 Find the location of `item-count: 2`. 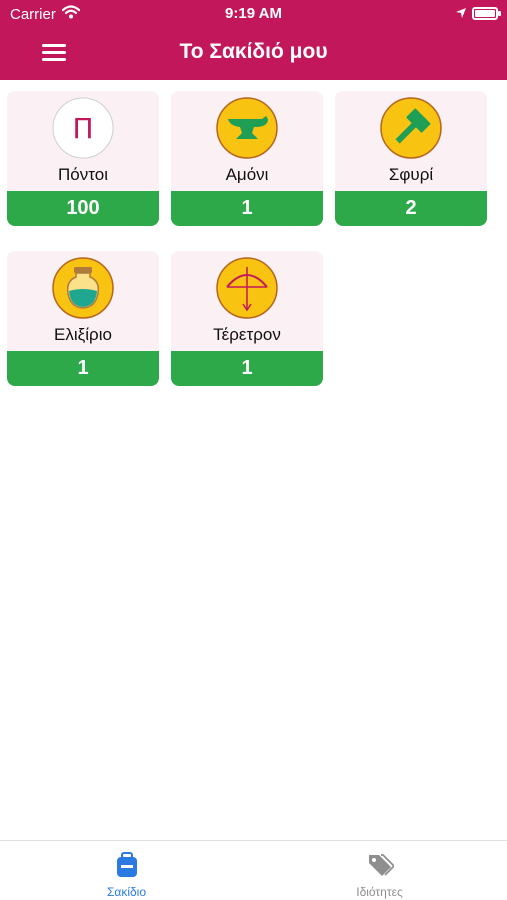

item-count: 2 is located at coordinates (411, 208).